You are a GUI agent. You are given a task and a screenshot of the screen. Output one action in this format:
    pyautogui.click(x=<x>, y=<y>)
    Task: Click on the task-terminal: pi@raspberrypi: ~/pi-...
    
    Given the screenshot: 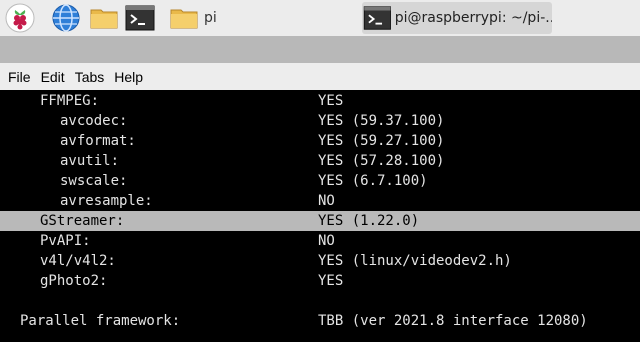 What is the action you would take?
    pyautogui.click(x=457, y=18)
    